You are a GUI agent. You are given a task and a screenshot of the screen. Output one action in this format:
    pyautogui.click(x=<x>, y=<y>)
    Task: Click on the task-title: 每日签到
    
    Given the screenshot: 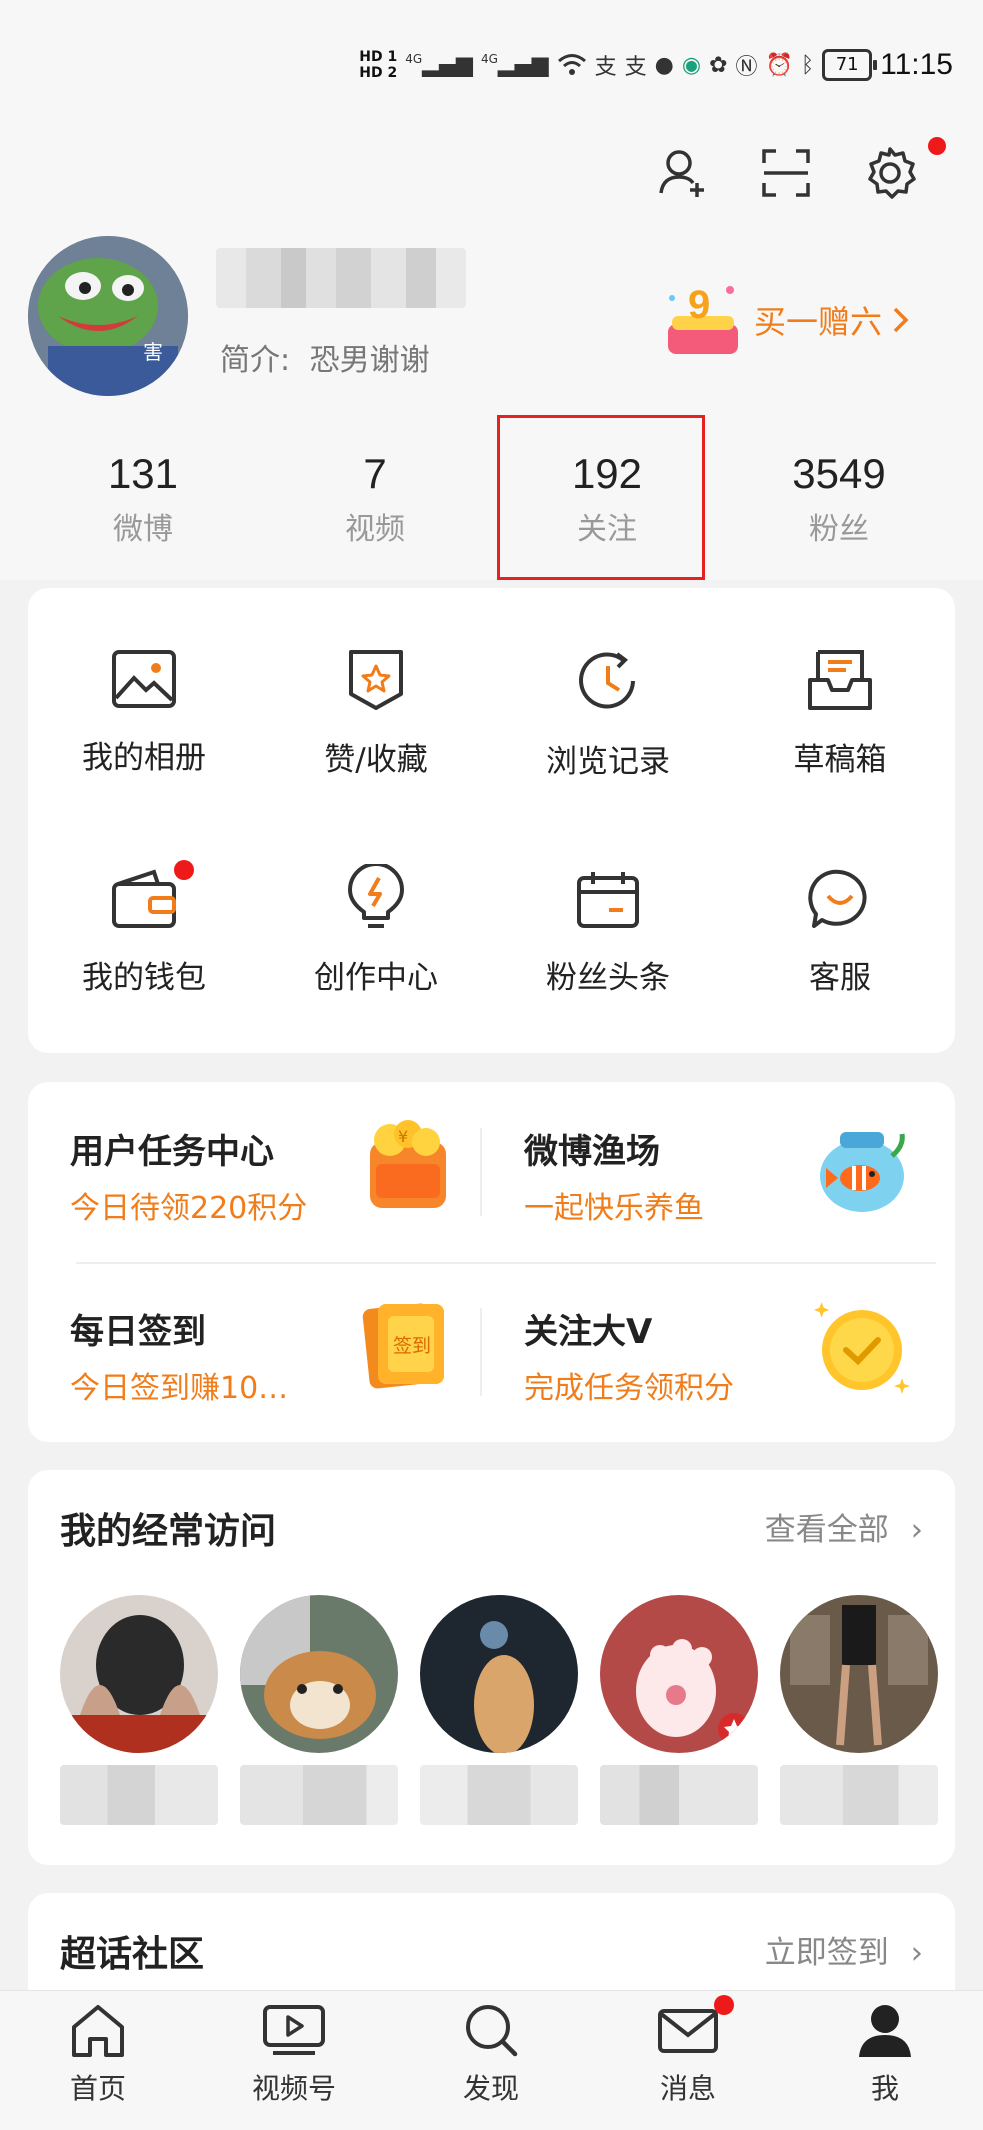 What is the action you would take?
    pyautogui.click(x=138, y=1332)
    